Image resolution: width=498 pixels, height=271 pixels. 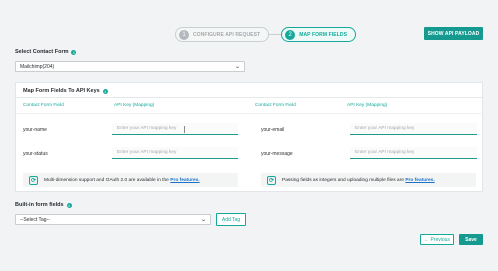 I want to click on text-cursor, so click(x=184, y=129).